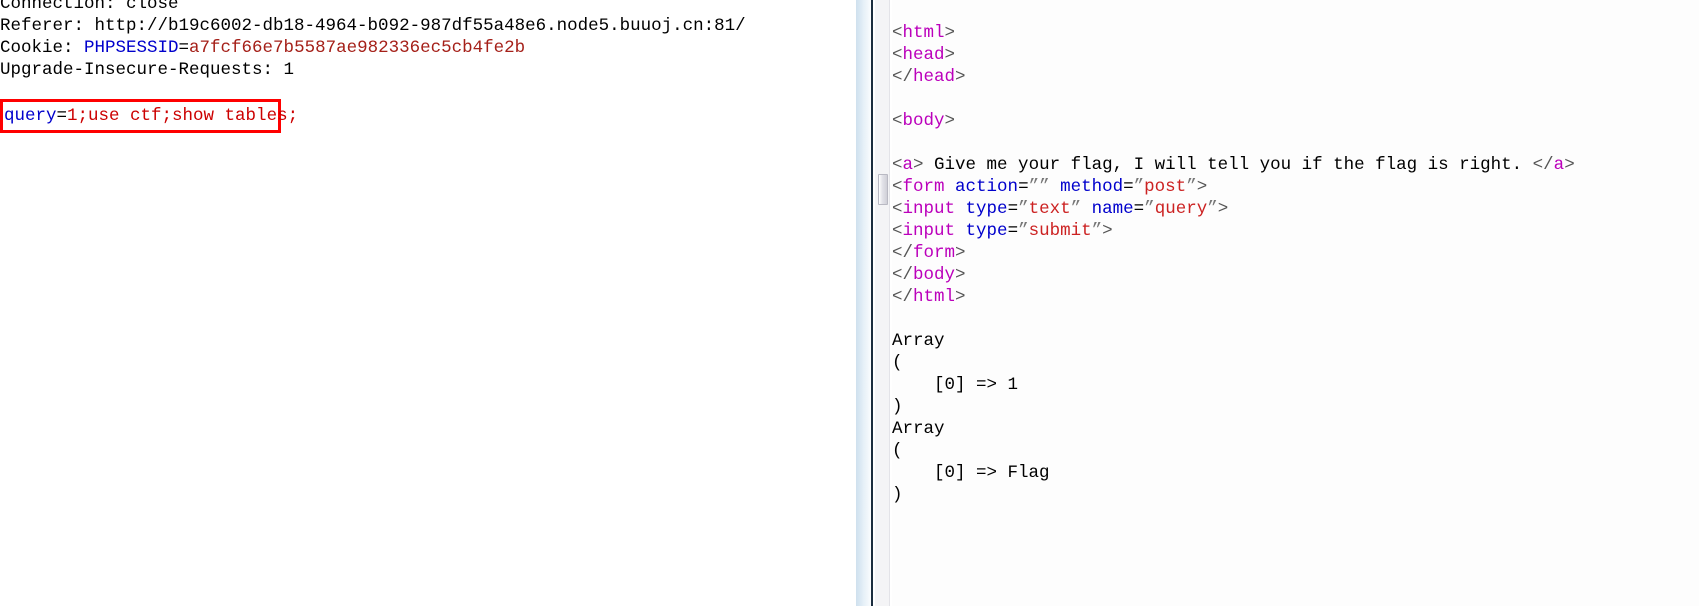 This screenshot has width=1699, height=606. I want to click on response-tag-line: </form>, so click(1295, 253).